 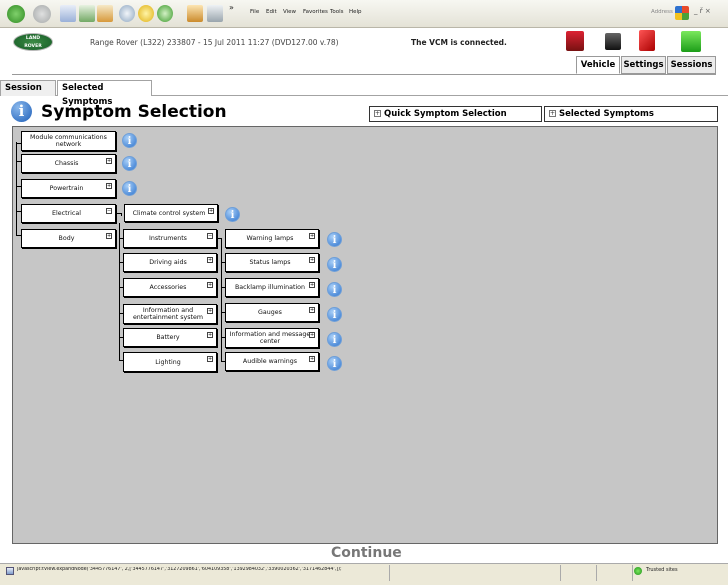 I want to click on back-icon, so click(x=16, y=14).